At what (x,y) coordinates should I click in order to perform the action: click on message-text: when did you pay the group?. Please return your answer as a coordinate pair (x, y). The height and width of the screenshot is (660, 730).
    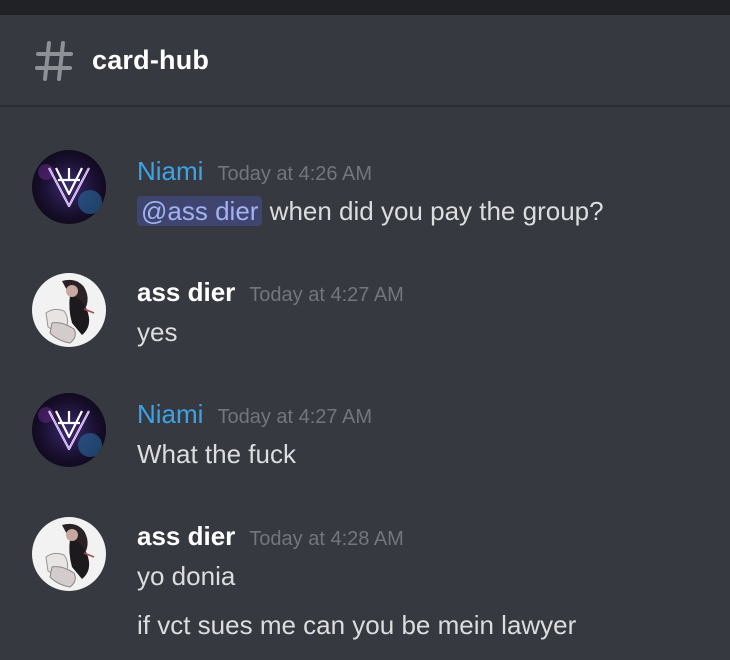
    Looking at the image, I should click on (433, 211).